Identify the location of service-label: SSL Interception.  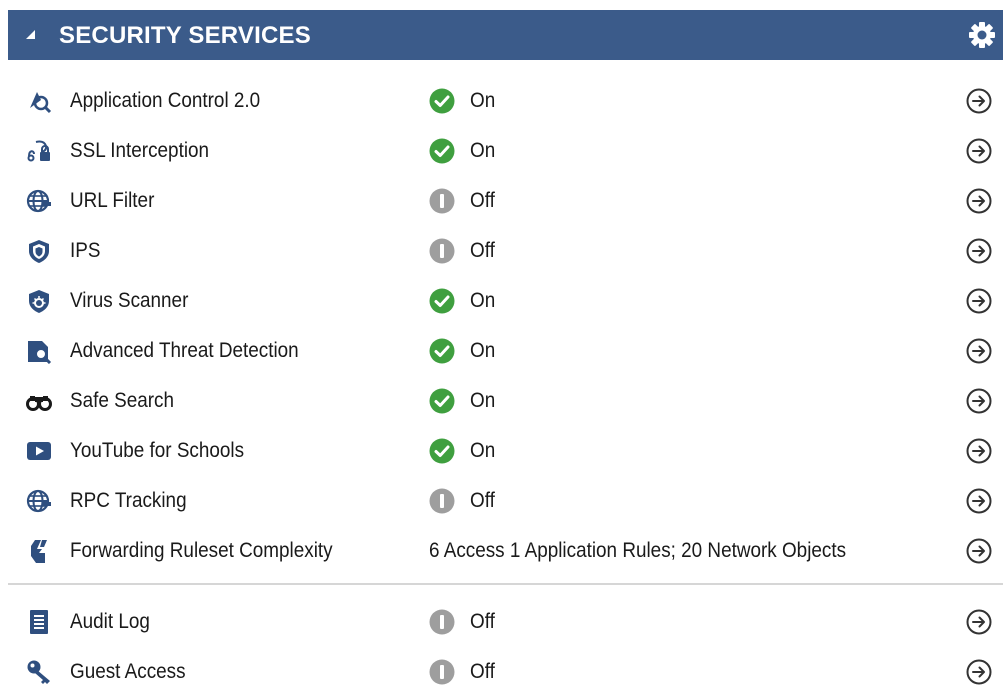
(140, 150).